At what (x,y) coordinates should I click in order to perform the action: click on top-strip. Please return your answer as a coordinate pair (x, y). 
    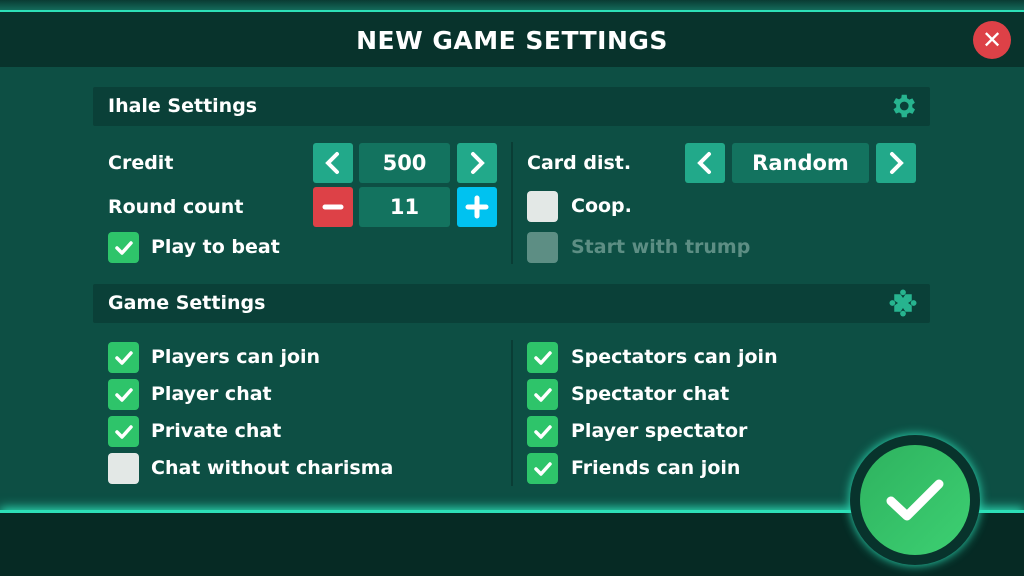
    Looking at the image, I should click on (512, 6).